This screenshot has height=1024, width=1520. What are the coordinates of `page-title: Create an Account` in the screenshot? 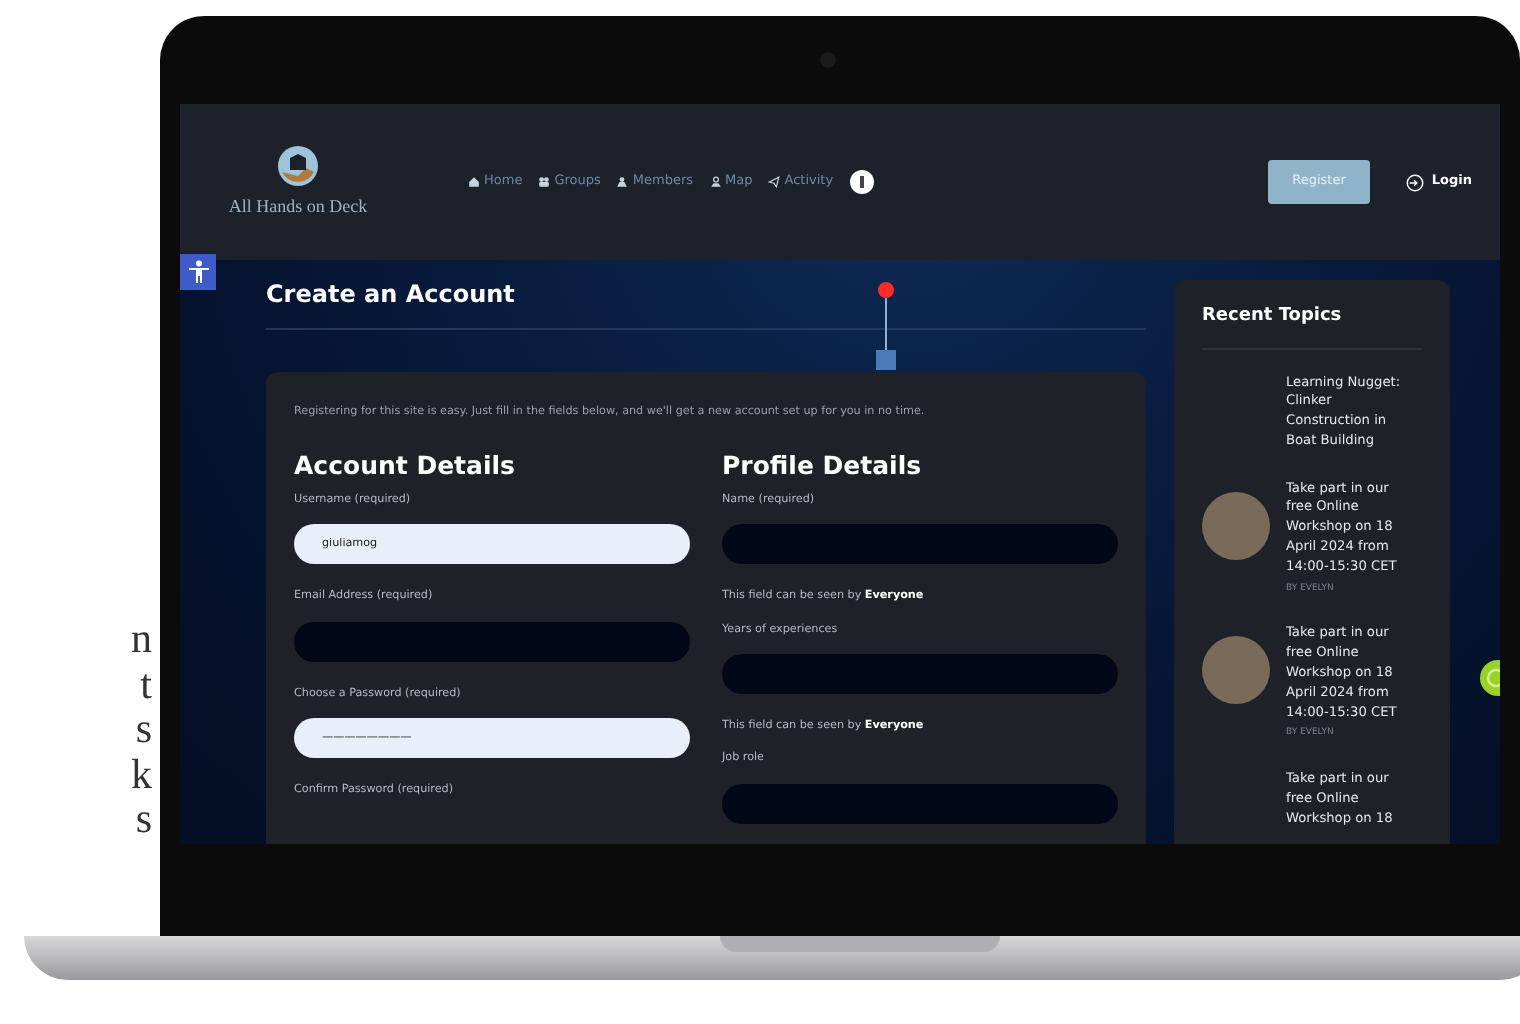 It's located at (706, 305).